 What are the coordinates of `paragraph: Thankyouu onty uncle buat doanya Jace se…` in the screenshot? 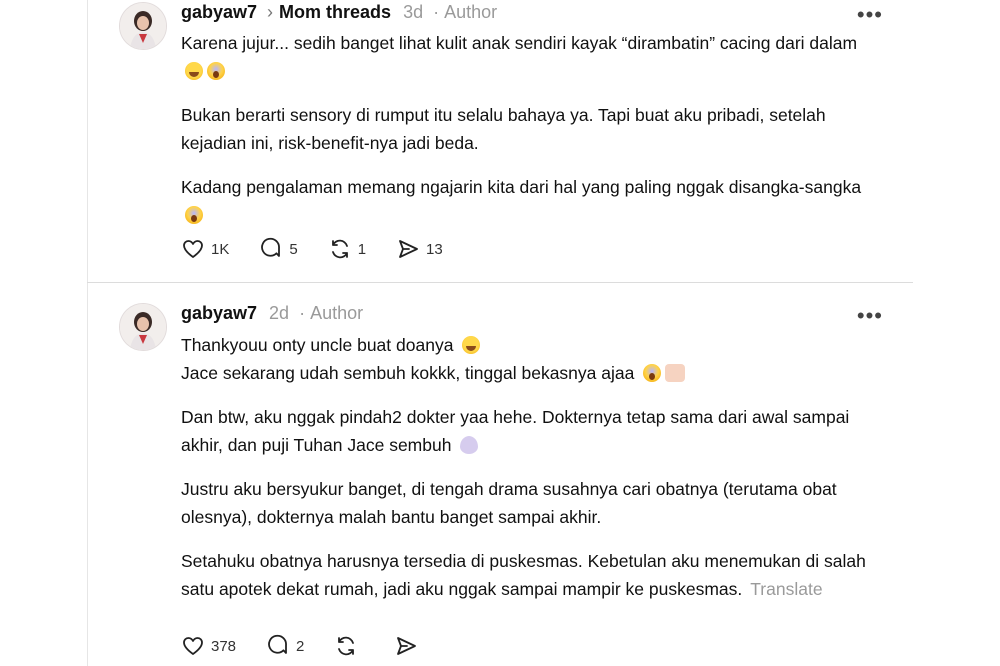 It's located at (531, 359).